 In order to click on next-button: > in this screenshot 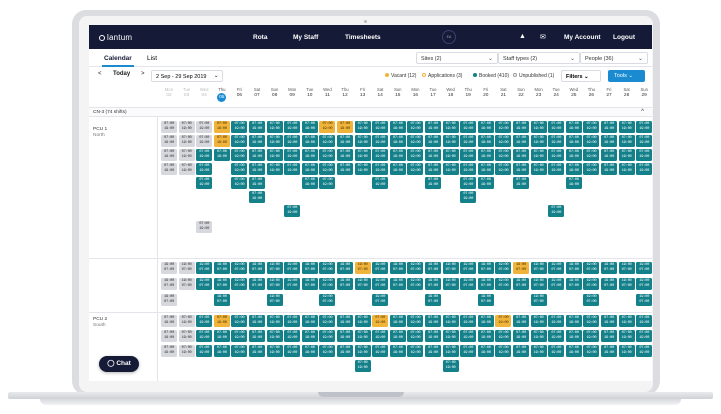, I will do `click(143, 74)`.